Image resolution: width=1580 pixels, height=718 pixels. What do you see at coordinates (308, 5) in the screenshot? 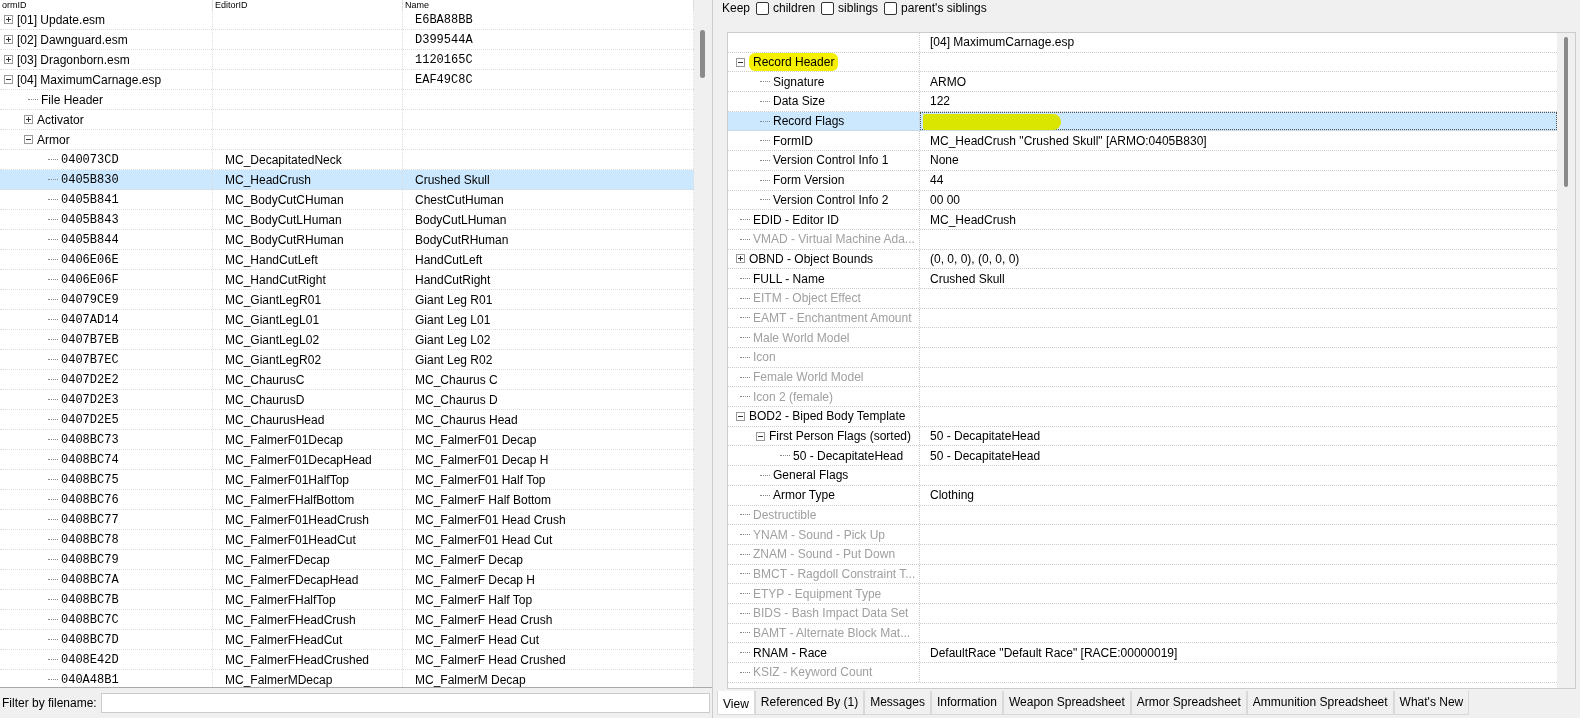
I see `column-header: EditorID` at bounding box center [308, 5].